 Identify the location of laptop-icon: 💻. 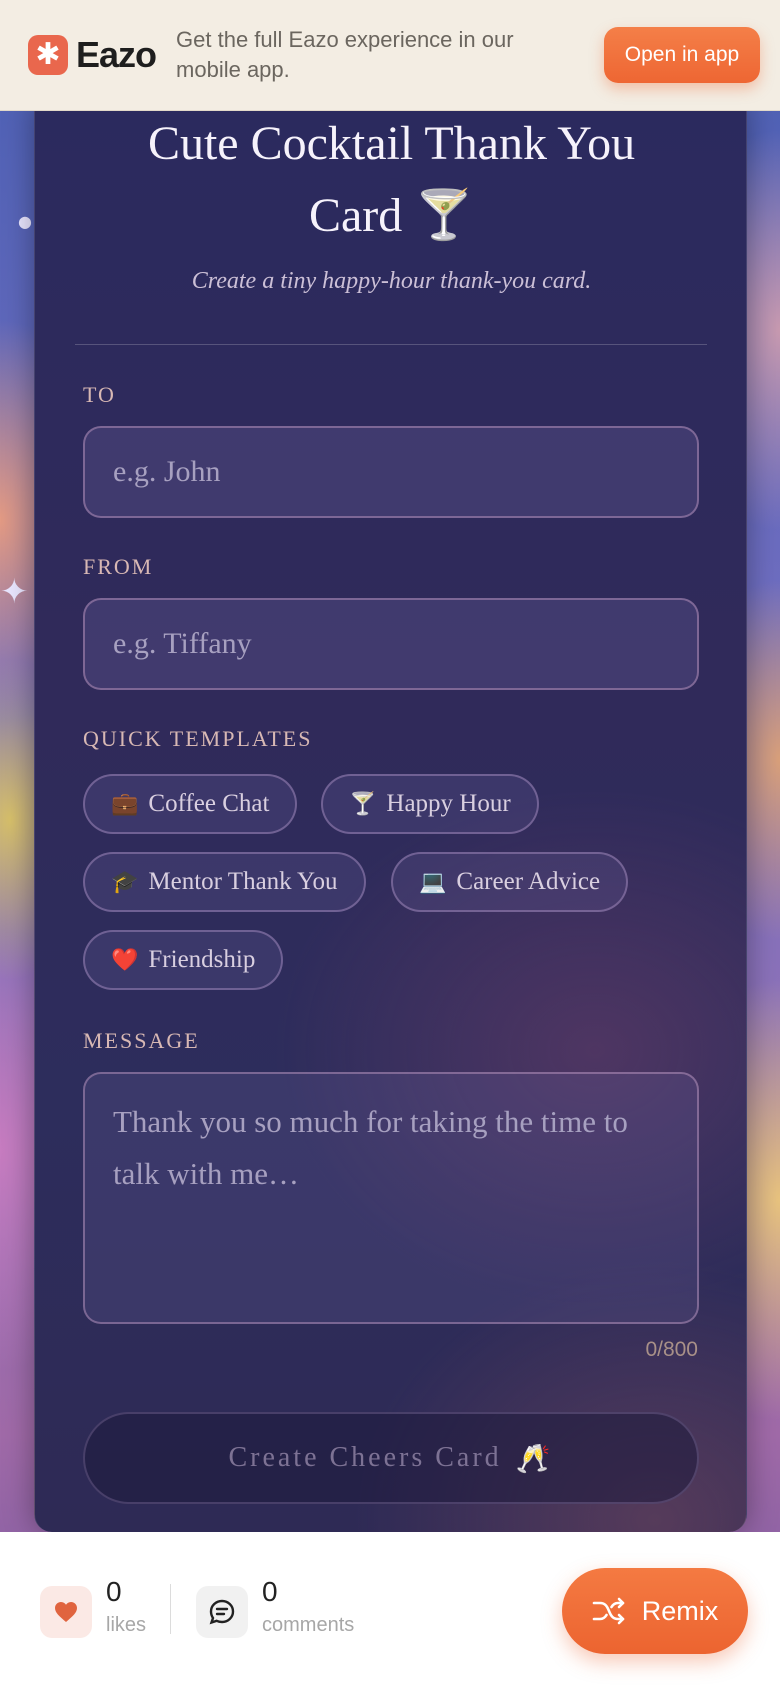
(433, 882).